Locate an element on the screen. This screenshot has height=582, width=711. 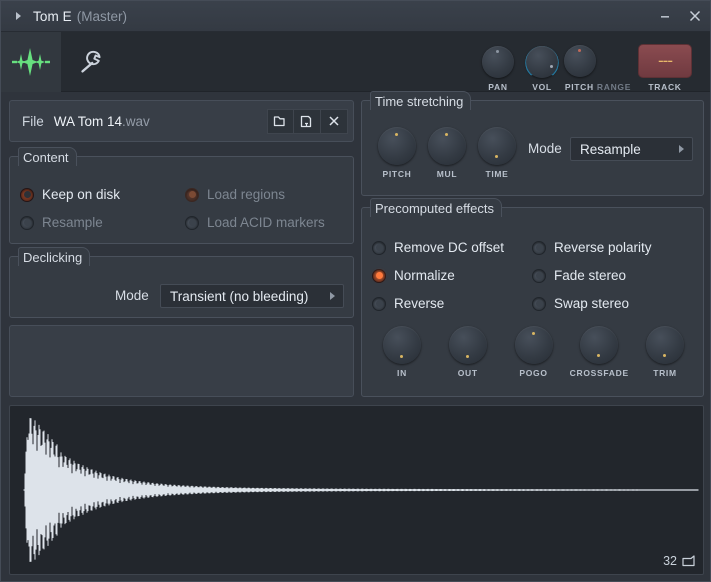
in-knob-unit: IN is located at coordinates (402, 352).